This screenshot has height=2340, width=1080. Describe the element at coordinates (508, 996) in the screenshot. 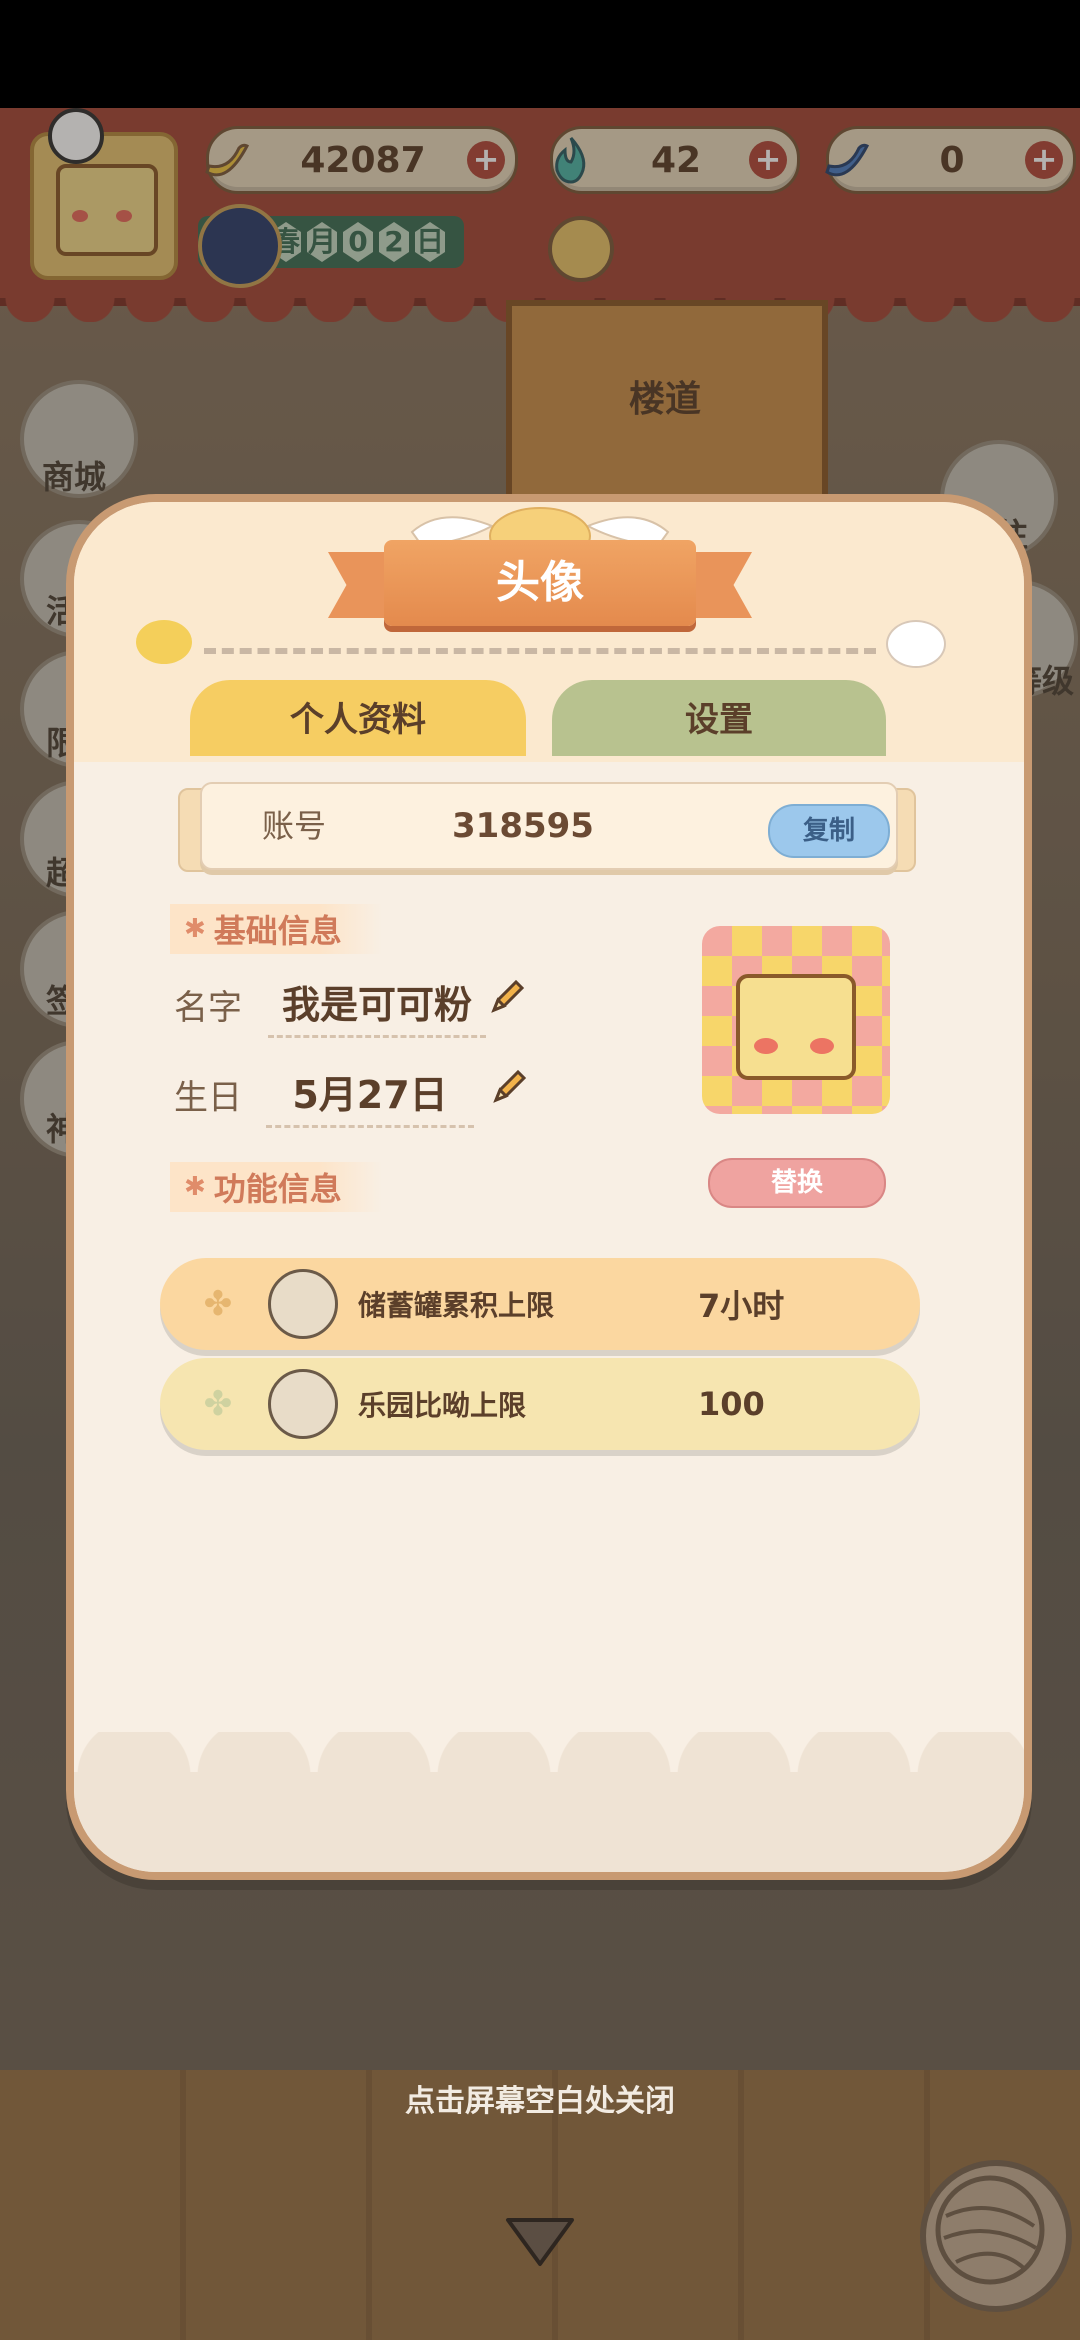

I see `edit-name-pencil-icon` at that location.